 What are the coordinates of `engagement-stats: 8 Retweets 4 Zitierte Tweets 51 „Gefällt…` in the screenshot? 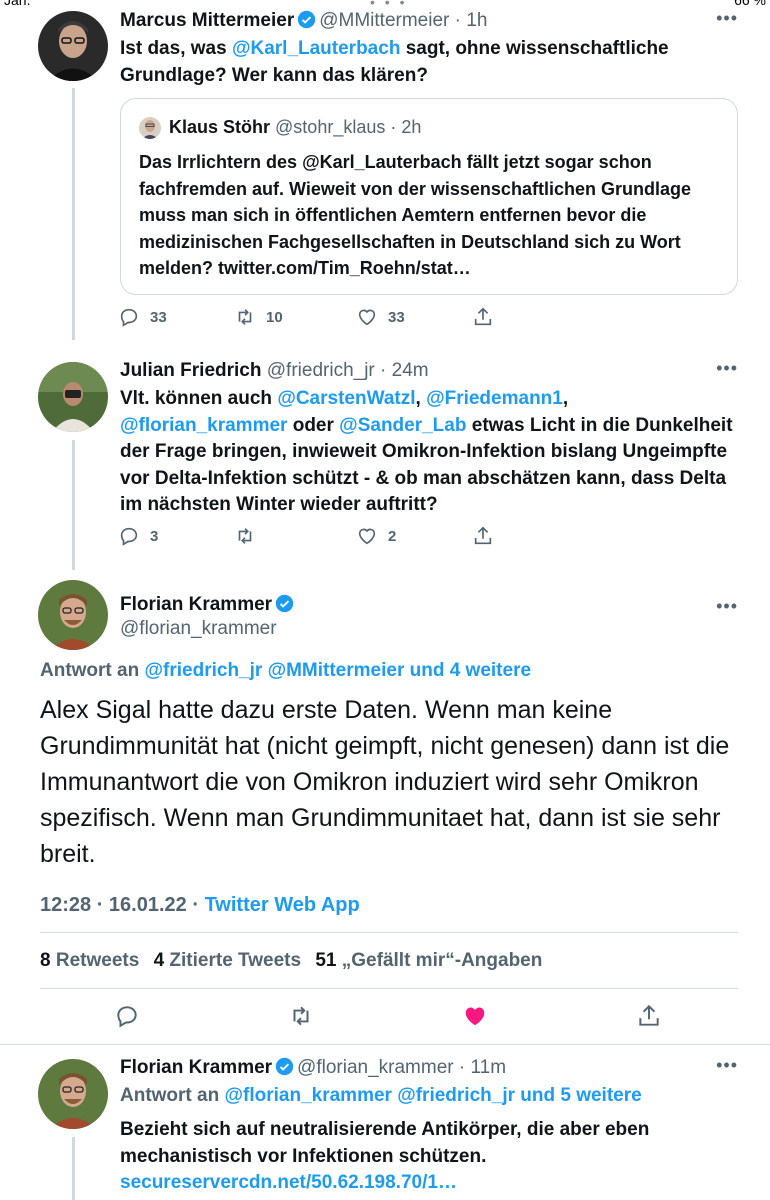 It's located at (295, 961).